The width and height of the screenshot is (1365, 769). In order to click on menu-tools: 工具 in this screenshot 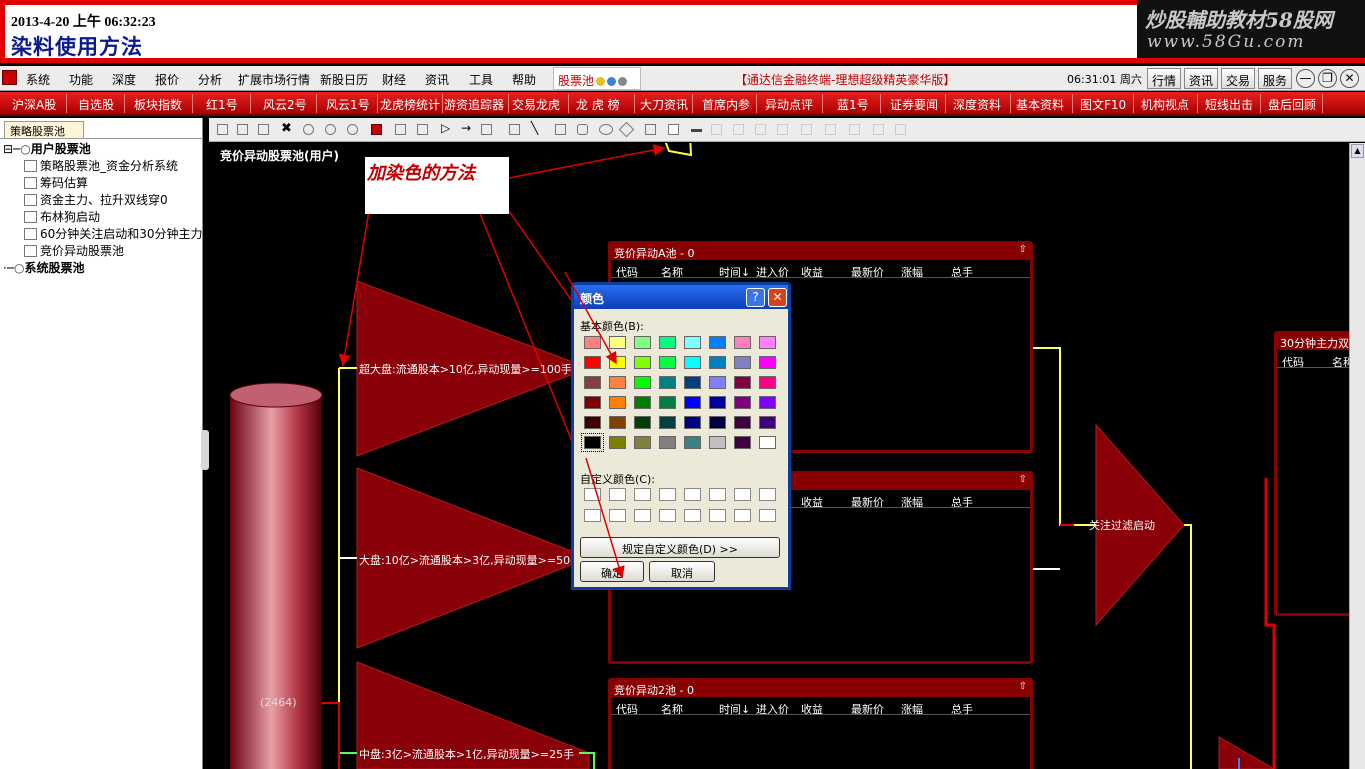, I will do `click(481, 79)`.